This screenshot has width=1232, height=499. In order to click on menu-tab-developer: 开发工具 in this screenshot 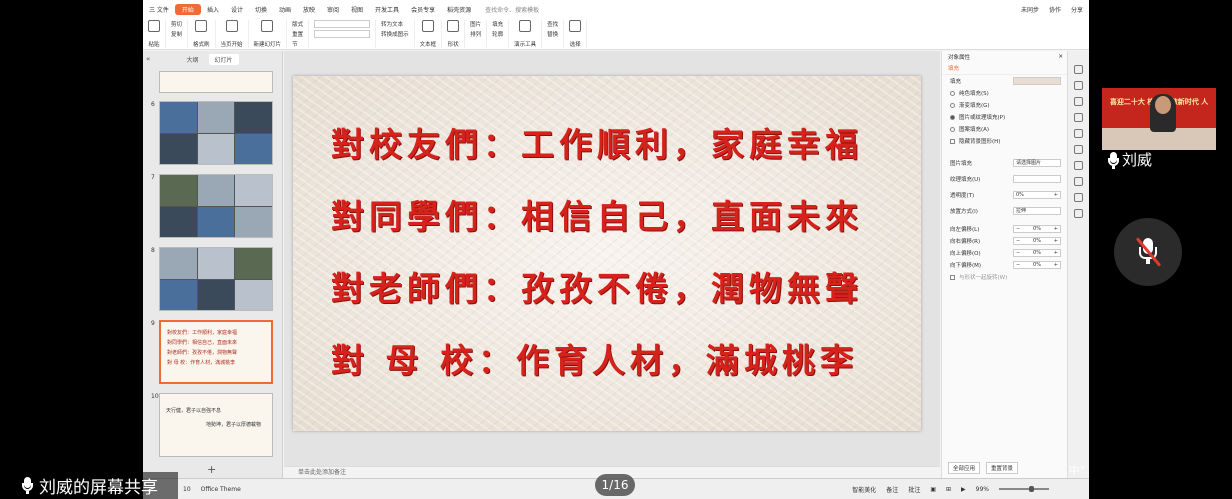, I will do `click(387, 9)`.